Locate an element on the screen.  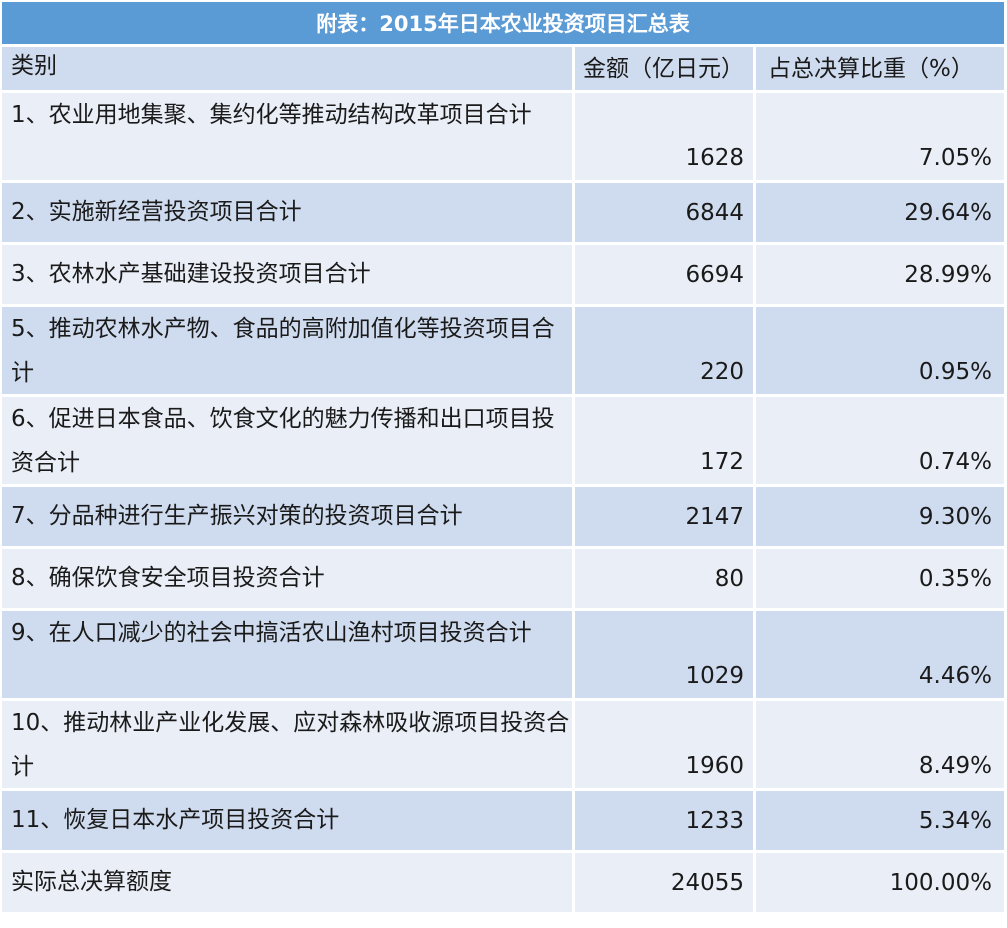
table-row: 7、分品种进行生产振兴对策的投资项目合计 2147 9.30% is located at coordinates (503, 518).